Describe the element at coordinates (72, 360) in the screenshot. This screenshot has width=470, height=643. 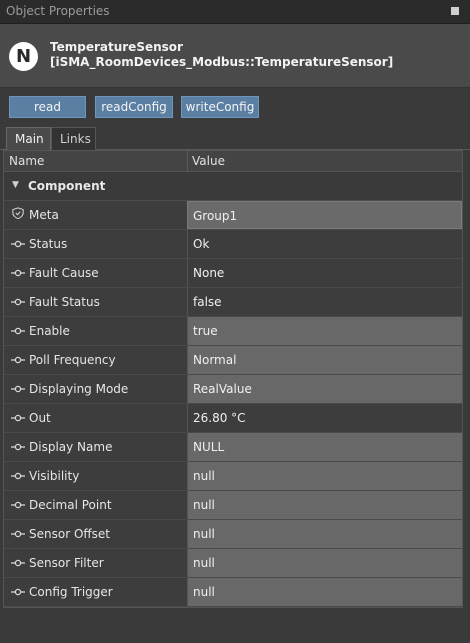
I see `property-name: Poll Frequency` at that location.